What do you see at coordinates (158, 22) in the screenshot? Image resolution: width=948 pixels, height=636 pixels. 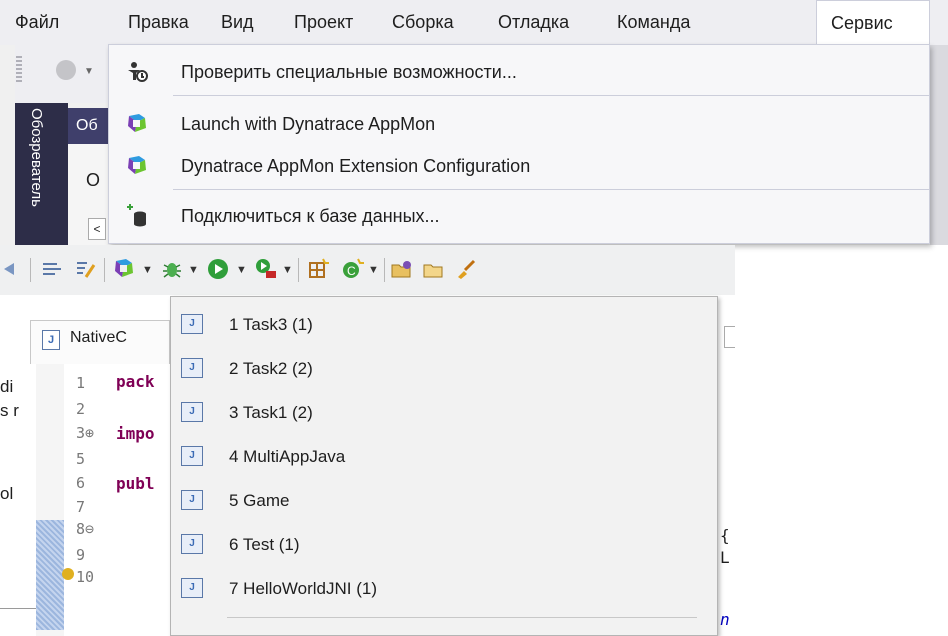 I see `menu-edit: Правка` at bounding box center [158, 22].